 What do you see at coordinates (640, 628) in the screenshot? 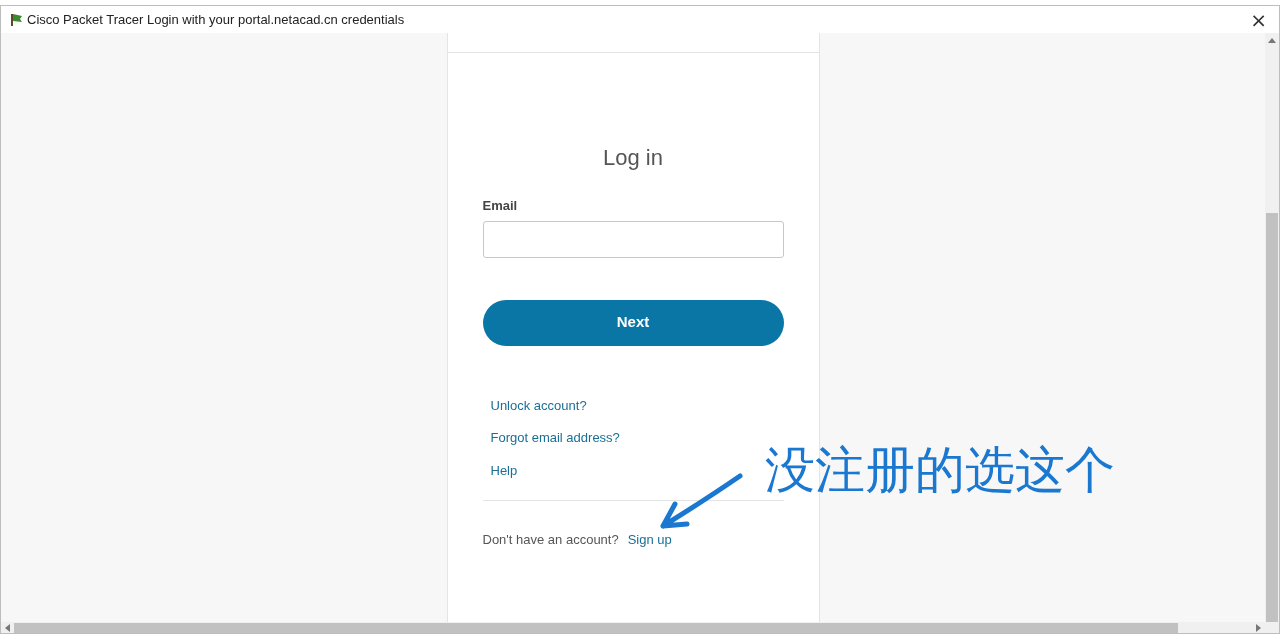
I see `horizontal-scrollbar` at bounding box center [640, 628].